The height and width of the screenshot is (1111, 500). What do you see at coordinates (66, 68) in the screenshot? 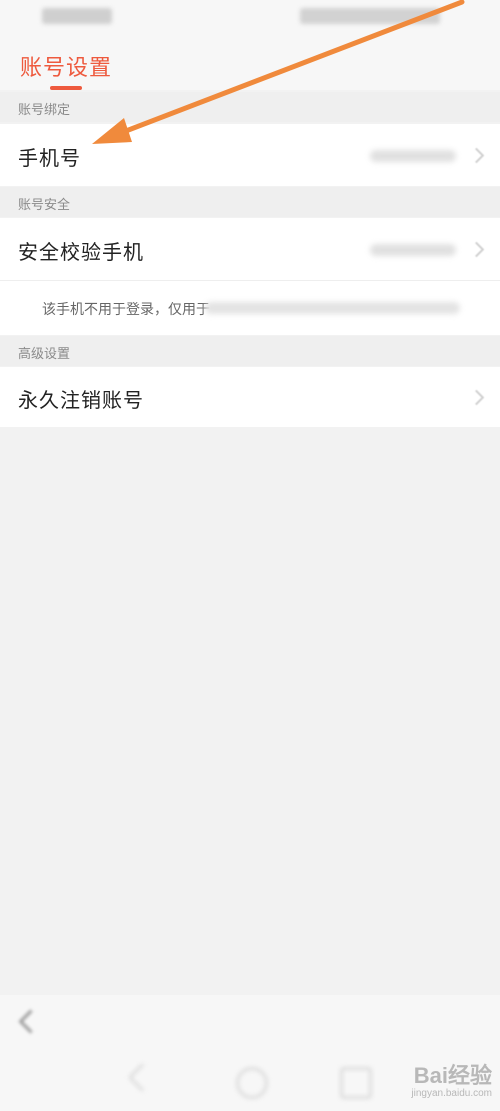
I see `page-title: 账号设置` at bounding box center [66, 68].